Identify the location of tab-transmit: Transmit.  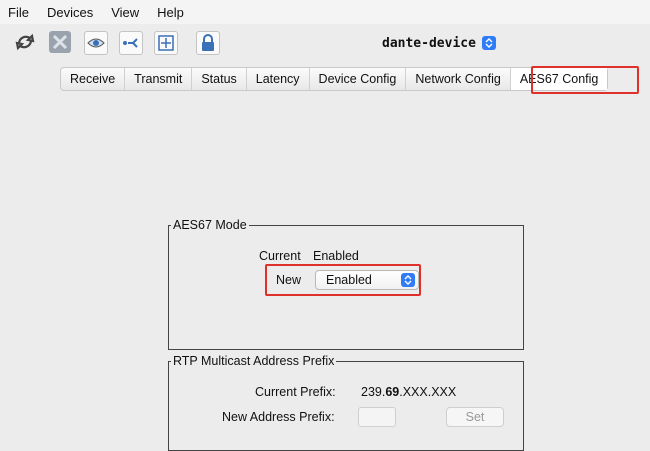
(159, 79).